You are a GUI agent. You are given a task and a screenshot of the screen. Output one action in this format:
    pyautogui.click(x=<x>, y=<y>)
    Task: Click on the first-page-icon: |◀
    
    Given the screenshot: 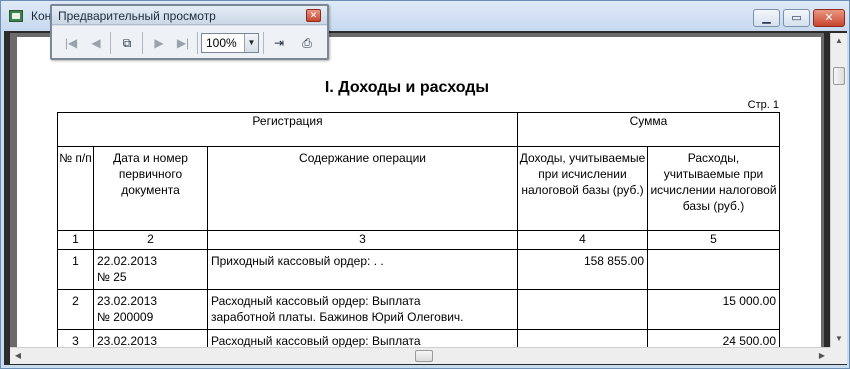 What is the action you would take?
    pyautogui.click(x=71, y=43)
    